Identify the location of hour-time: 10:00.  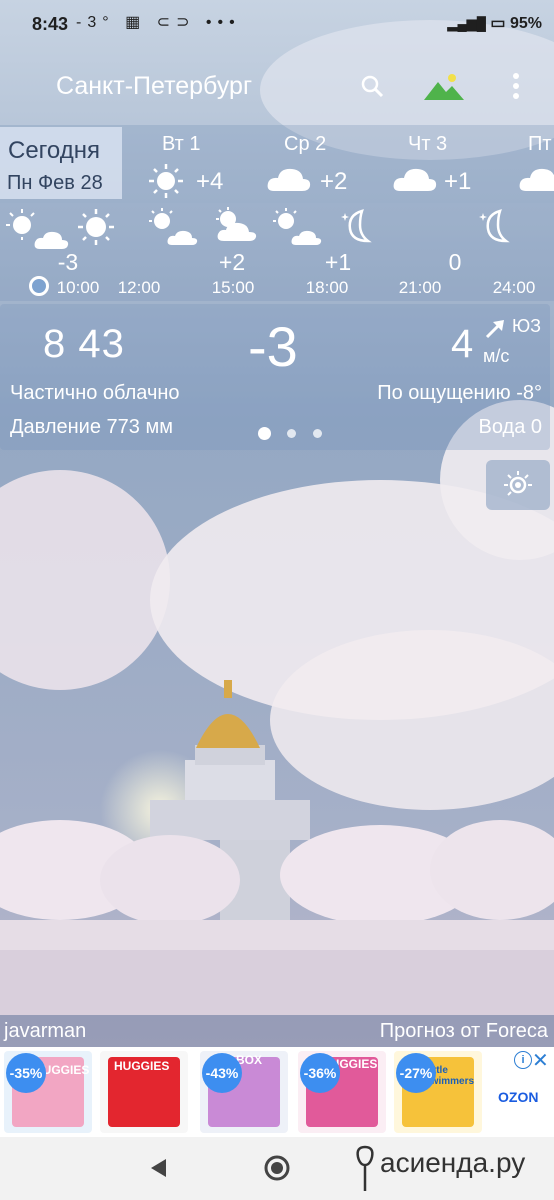
(78, 287).